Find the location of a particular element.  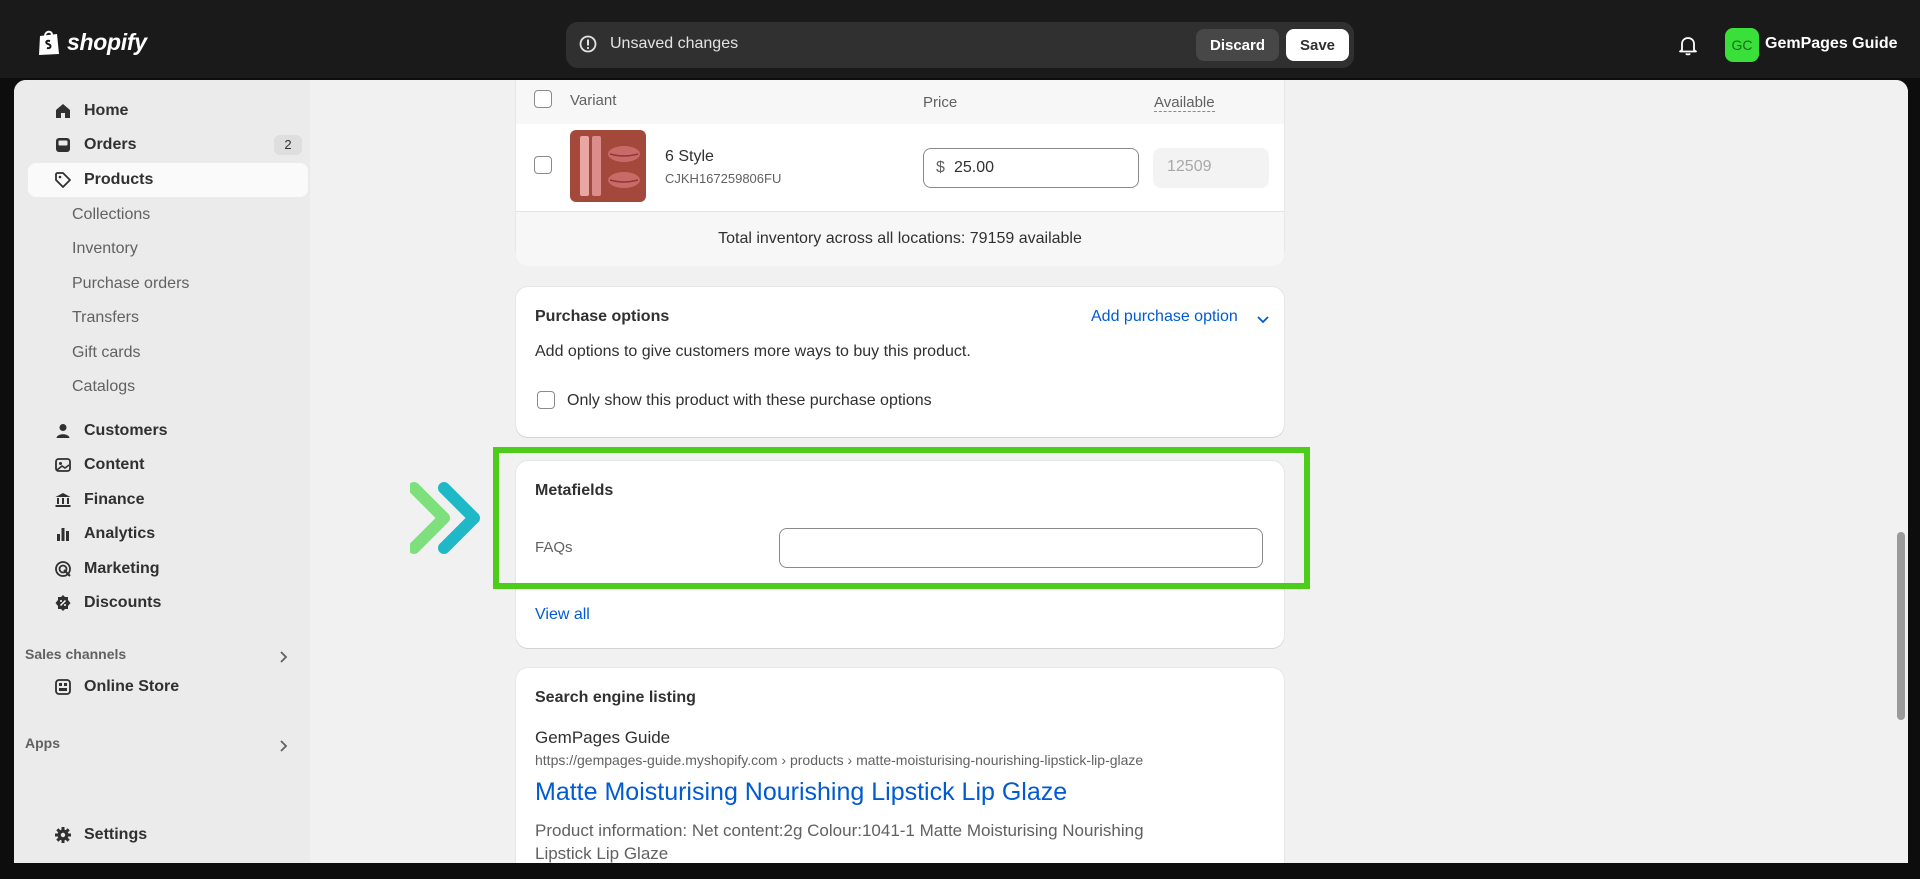

tag-icon is located at coordinates (63, 180).